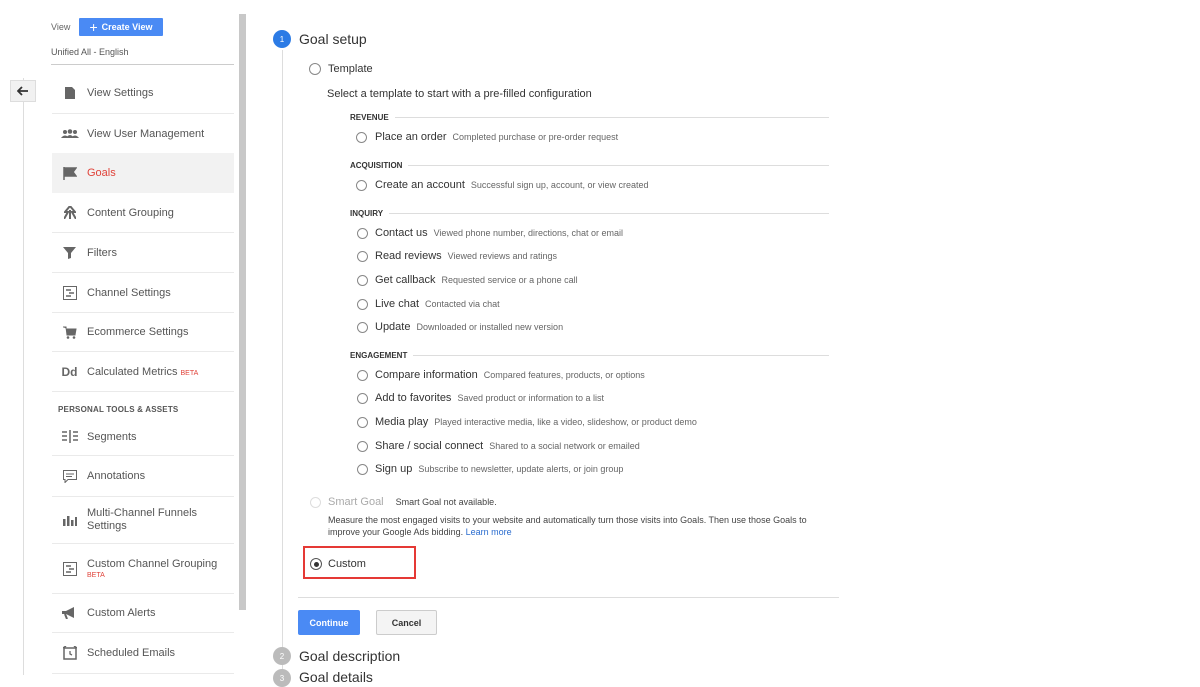 This screenshot has width=1200, height=687. What do you see at coordinates (394, 469) in the screenshot?
I see `option-label: Sign up` at bounding box center [394, 469].